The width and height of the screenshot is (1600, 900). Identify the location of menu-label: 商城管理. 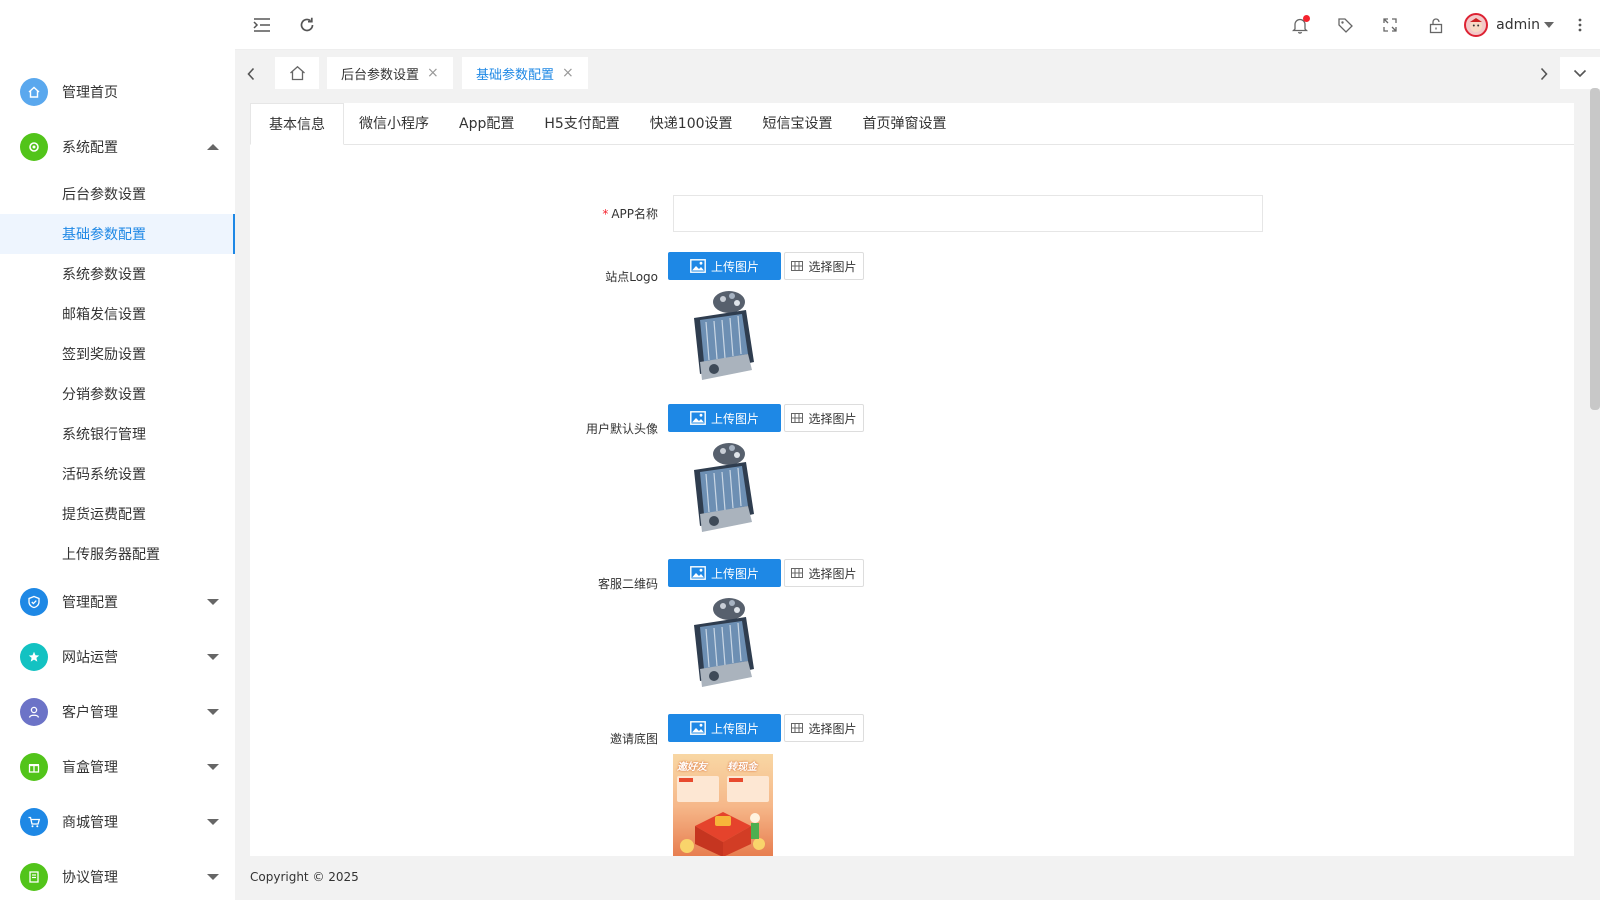
(90, 822).